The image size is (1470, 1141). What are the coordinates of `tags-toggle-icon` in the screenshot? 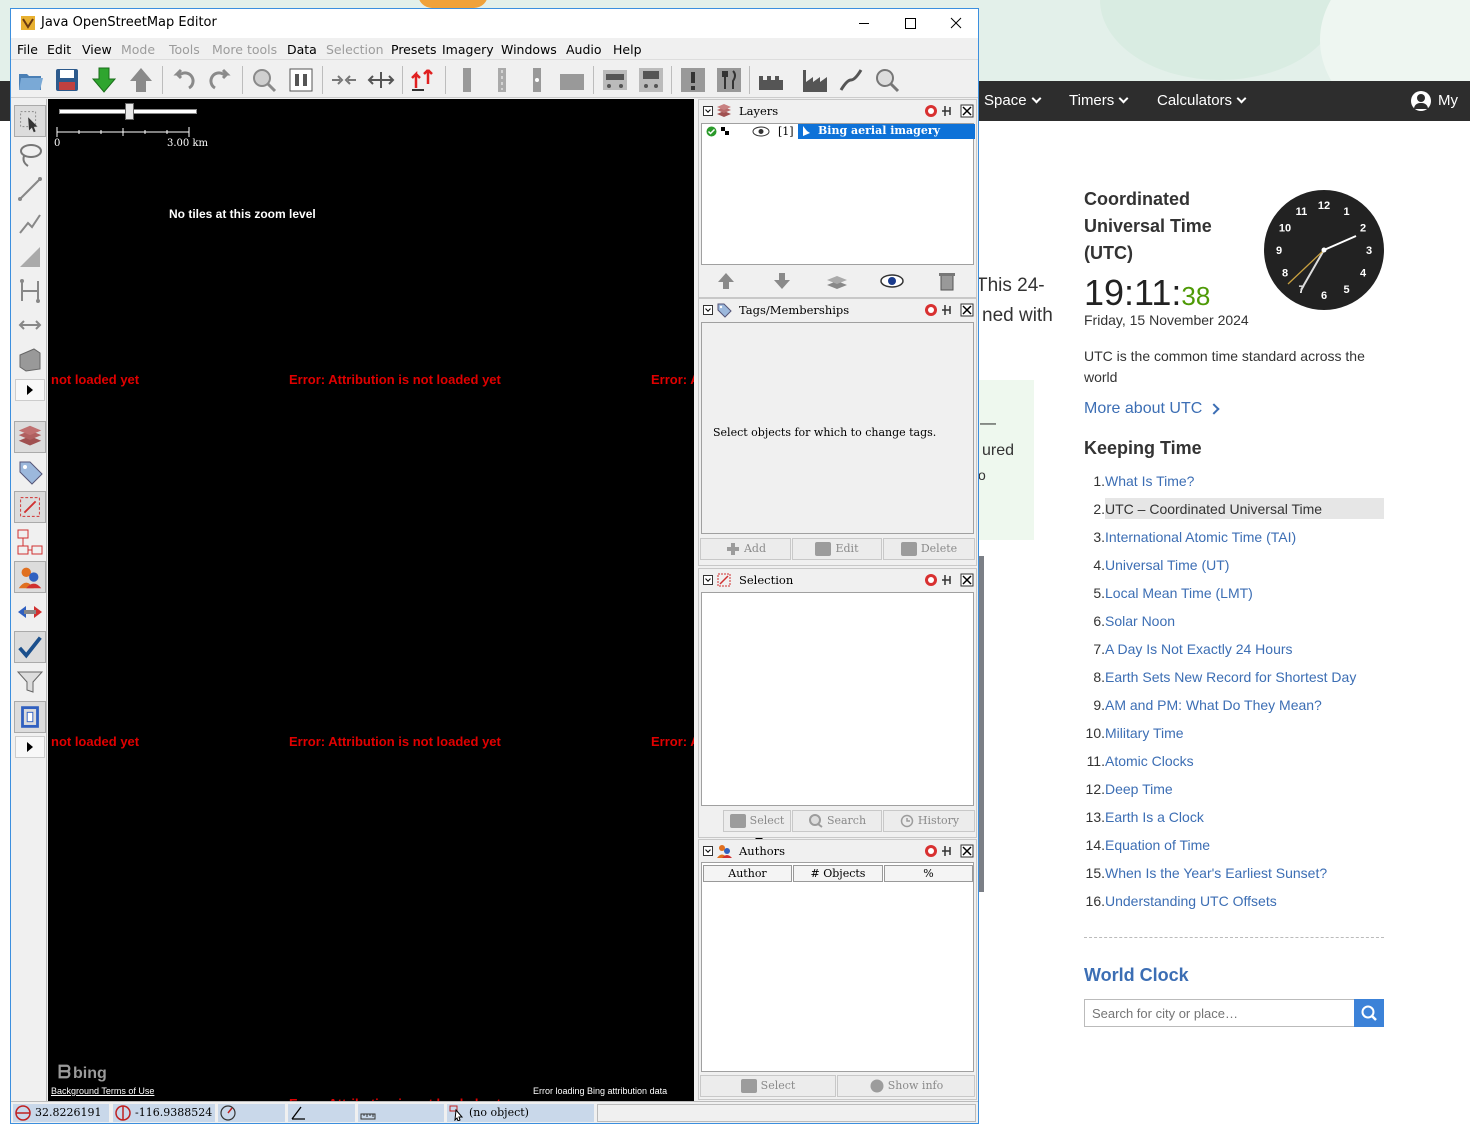 It's located at (30, 472).